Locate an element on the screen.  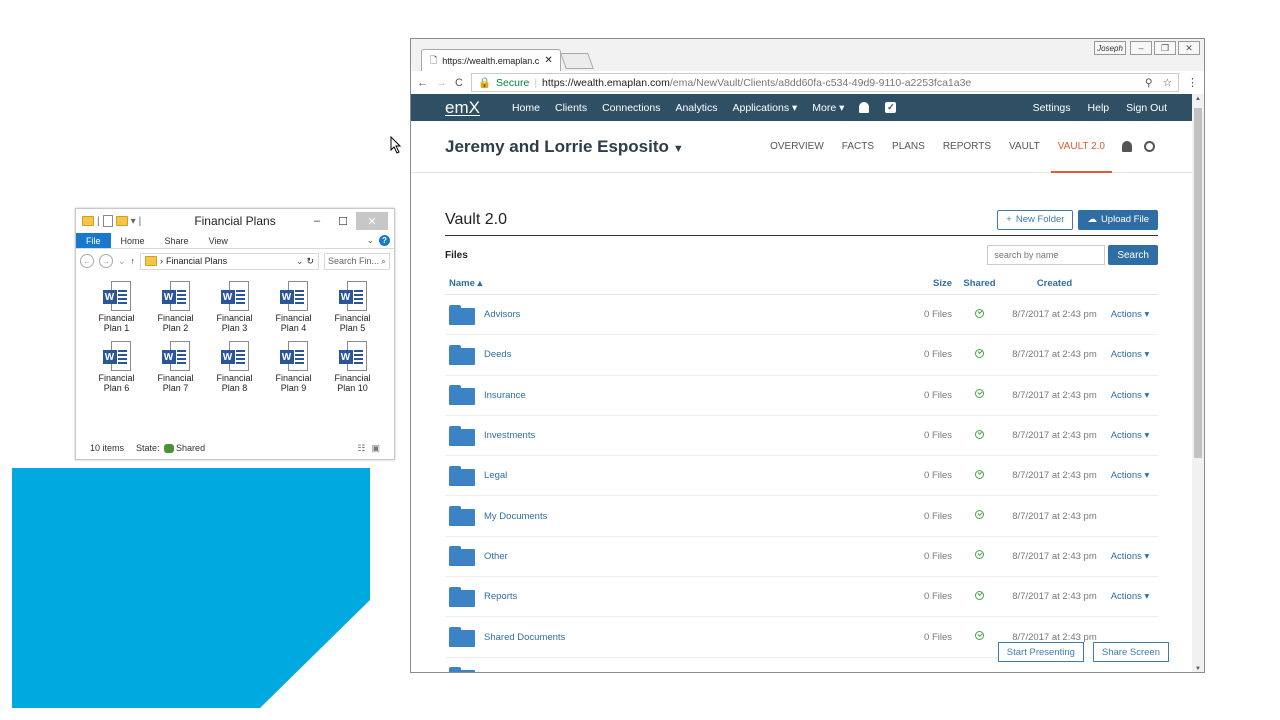
nav-settings: Settings is located at coordinates (1052, 108).